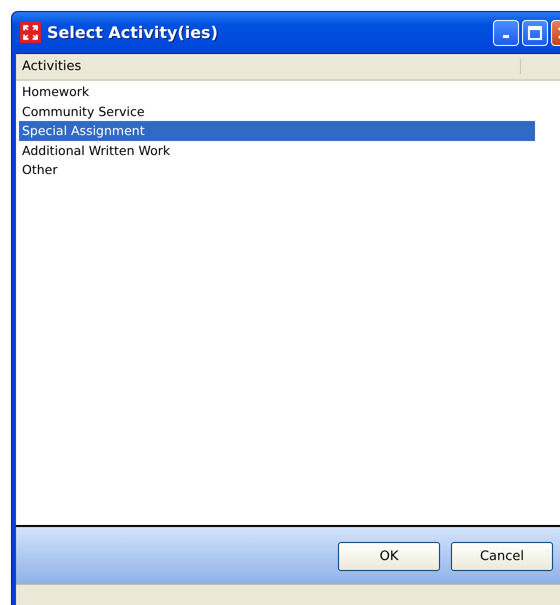 This screenshot has height=605, width=560. Describe the element at coordinates (389, 556) in the screenshot. I see `dialog-button: OK` at that location.